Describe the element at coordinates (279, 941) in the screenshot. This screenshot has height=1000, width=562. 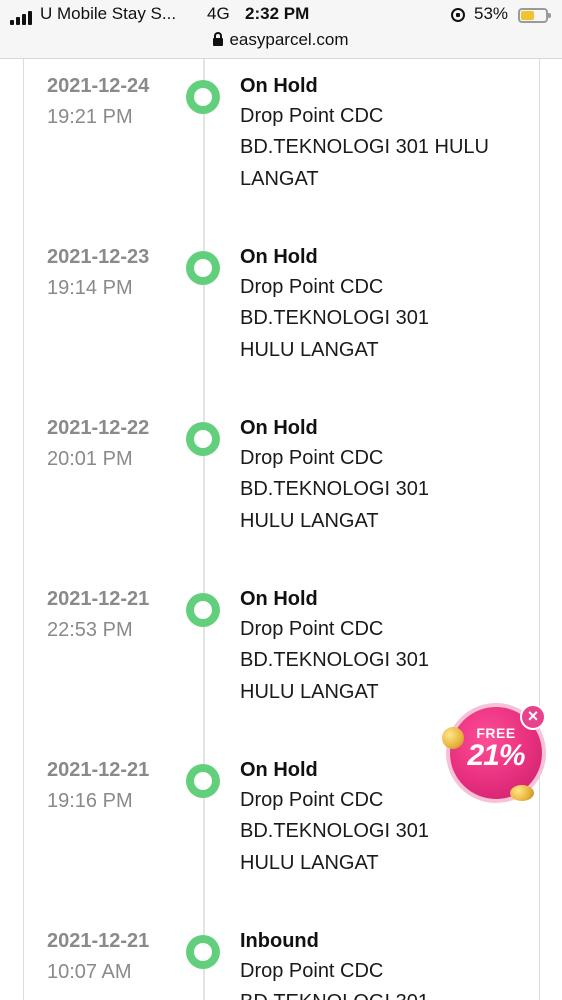
I see `event-status: Inbound` at that location.